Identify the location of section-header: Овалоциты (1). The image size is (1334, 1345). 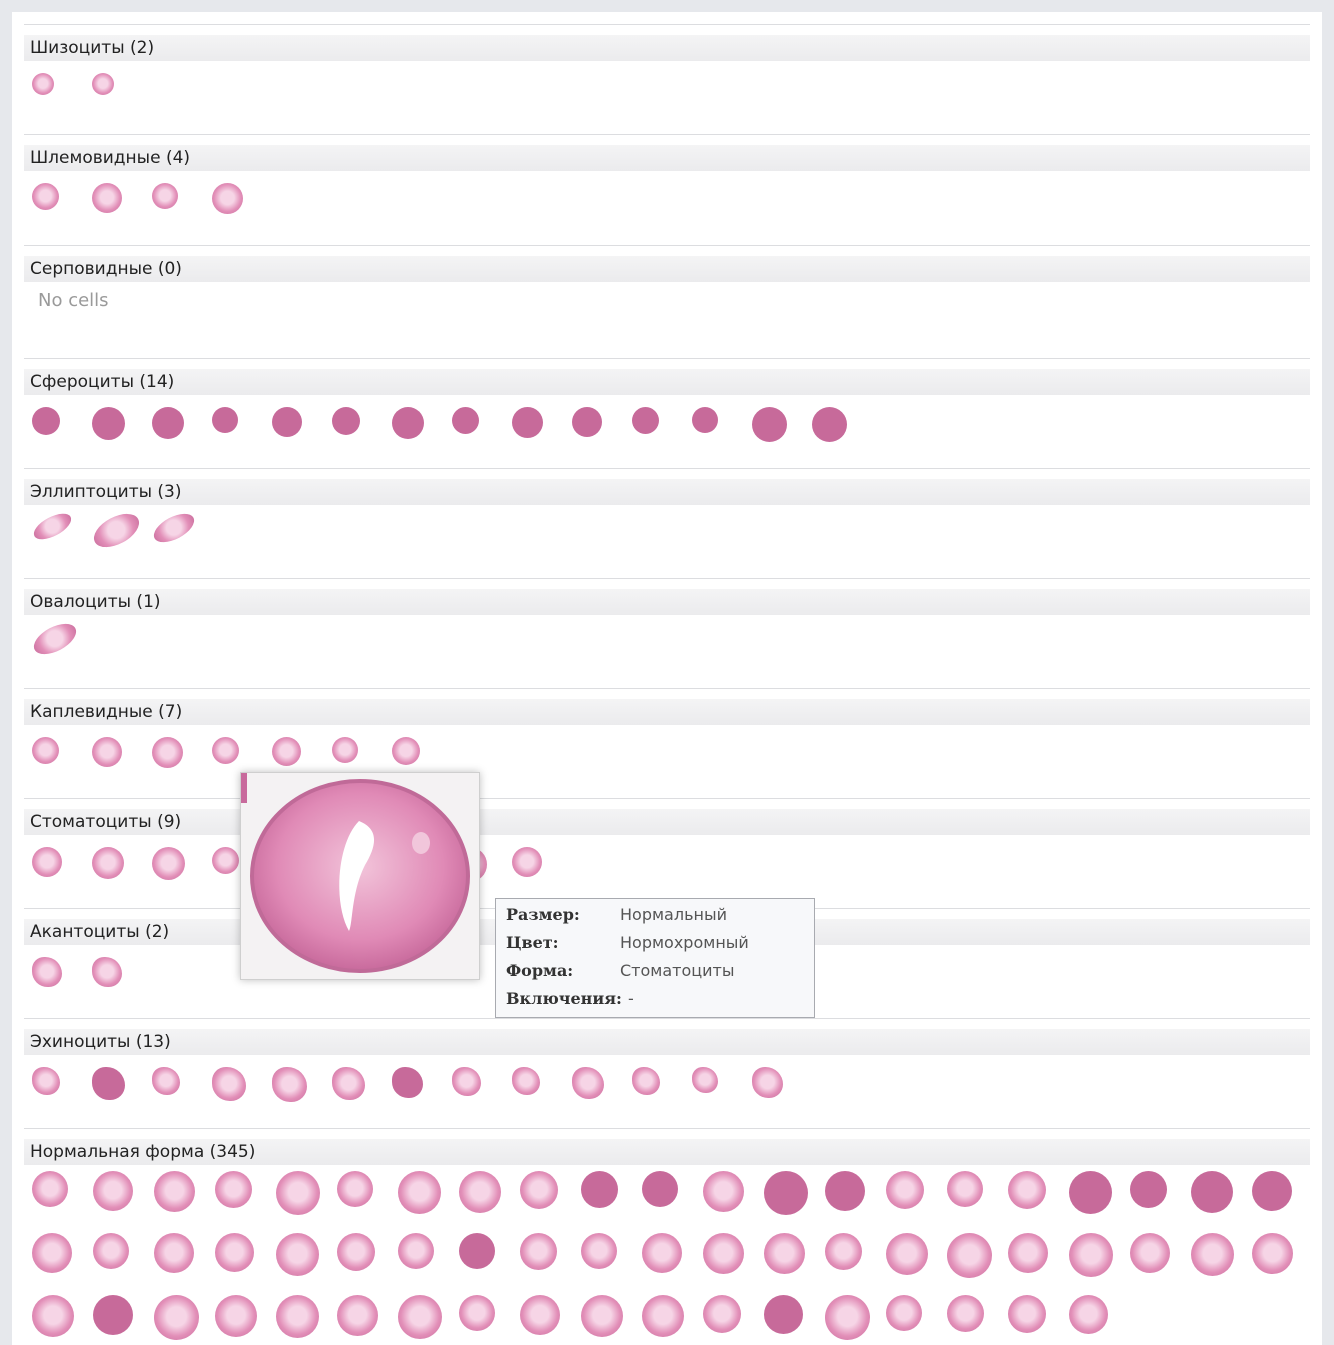
(667, 602).